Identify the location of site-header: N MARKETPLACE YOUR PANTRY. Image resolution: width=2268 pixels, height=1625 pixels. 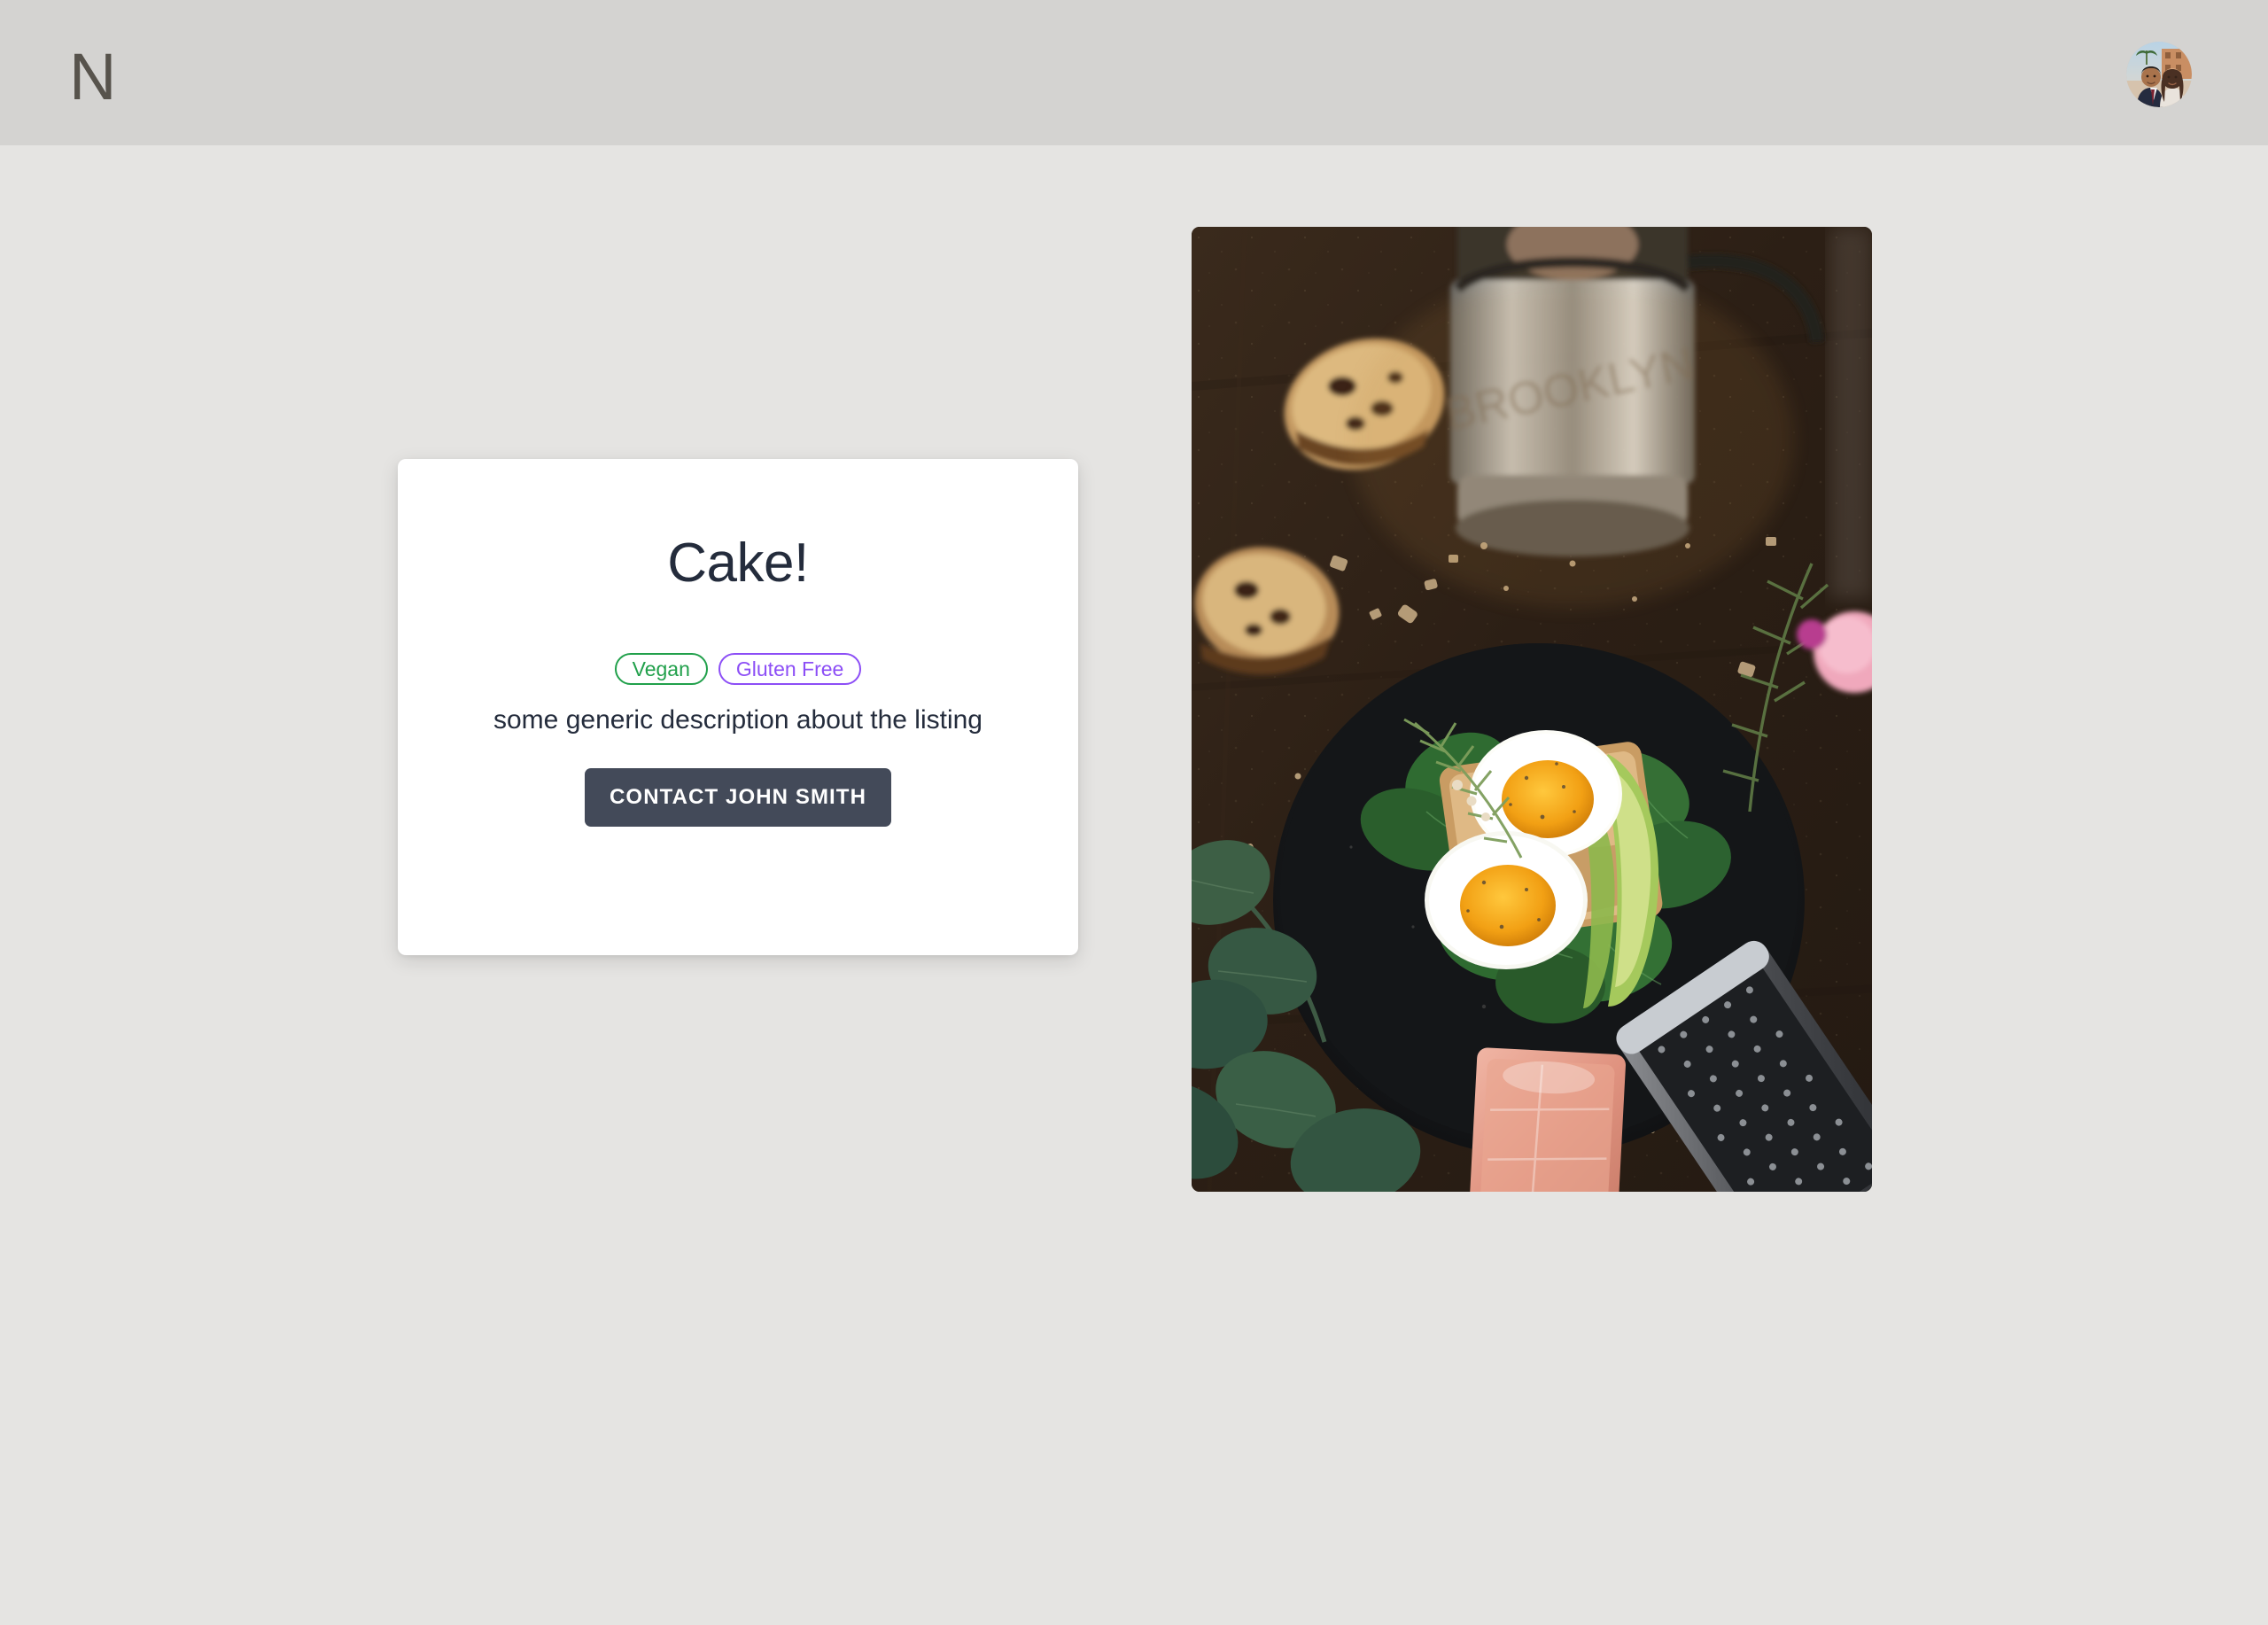
(1134, 72).